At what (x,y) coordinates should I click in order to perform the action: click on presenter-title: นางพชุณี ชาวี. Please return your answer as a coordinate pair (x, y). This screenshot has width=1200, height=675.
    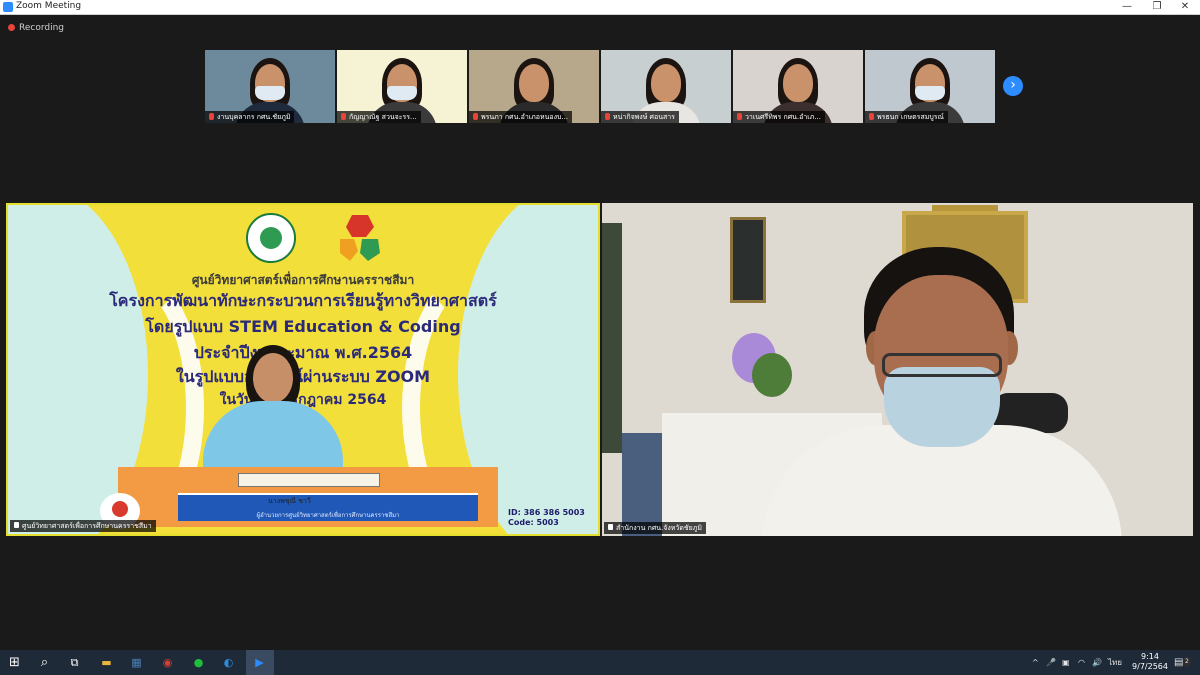
    Looking at the image, I should click on (289, 501).